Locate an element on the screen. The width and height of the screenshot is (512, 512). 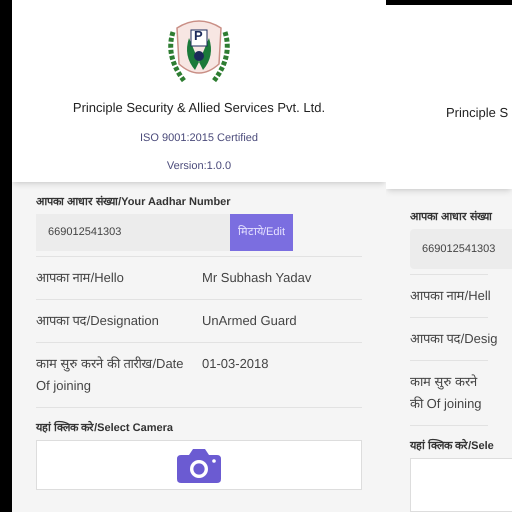
company-name: Principle Security & Allied Services Pvt. Ltd. is located at coordinates (199, 108).